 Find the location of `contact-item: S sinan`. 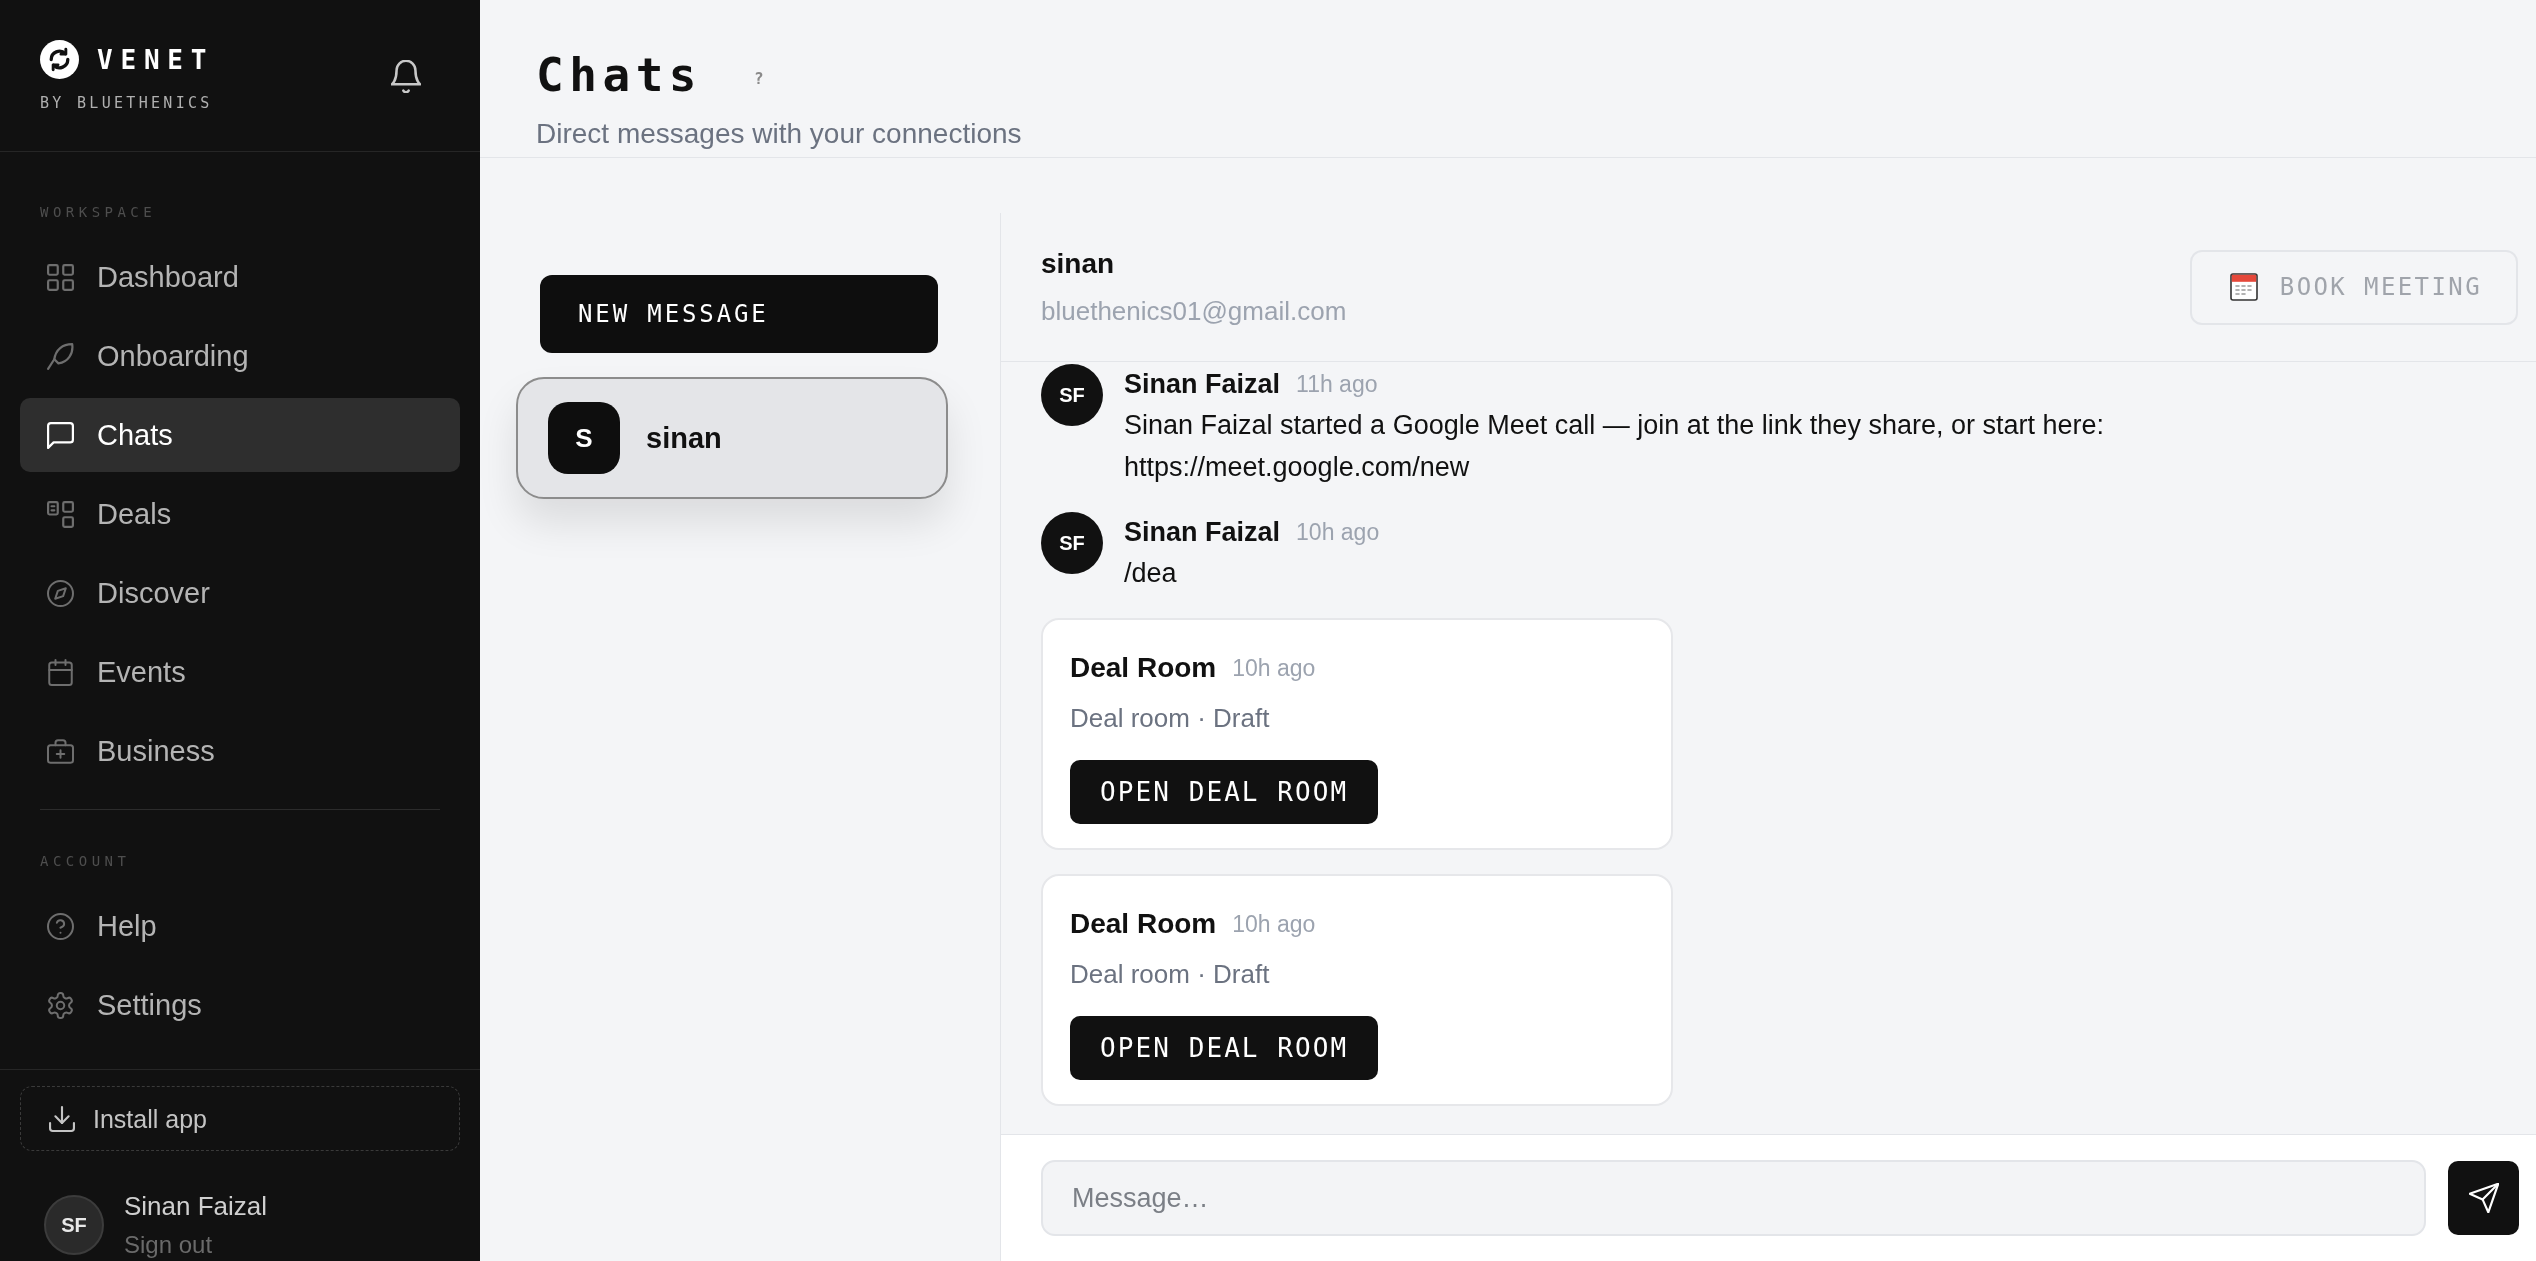

contact-item: S sinan is located at coordinates (732, 438).